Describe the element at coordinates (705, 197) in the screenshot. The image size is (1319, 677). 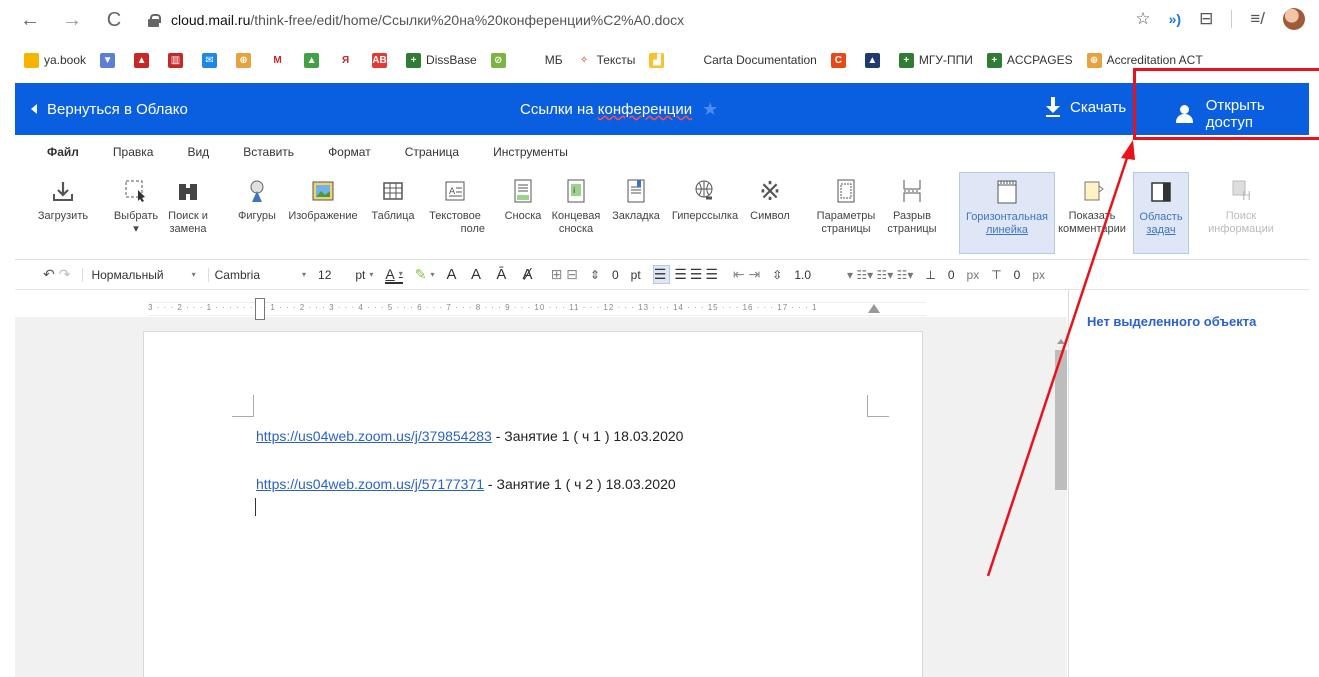
I see `hyperlink-button: Гиперссылка` at that location.